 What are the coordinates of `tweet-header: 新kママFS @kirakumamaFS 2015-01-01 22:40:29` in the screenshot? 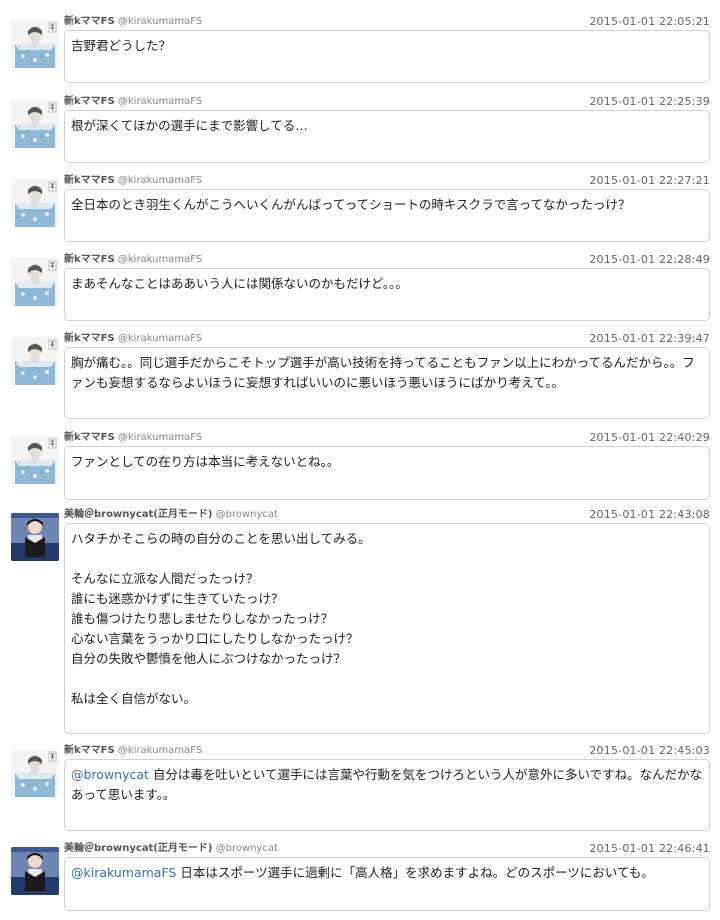 It's located at (387, 438).